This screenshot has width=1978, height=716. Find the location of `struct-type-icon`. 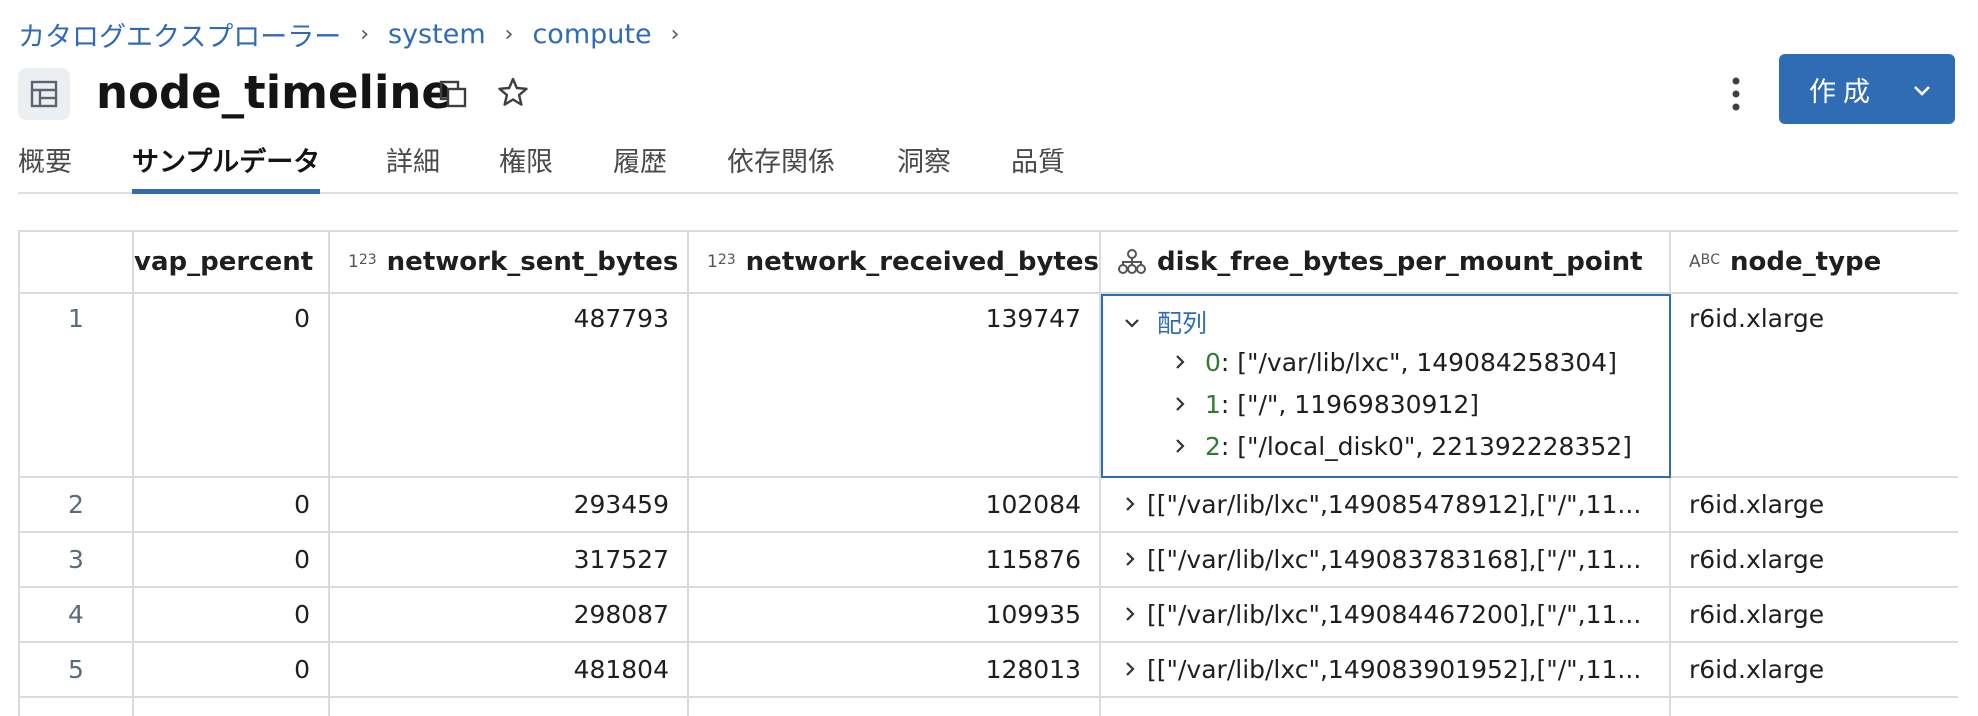

struct-type-icon is located at coordinates (1132, 262).